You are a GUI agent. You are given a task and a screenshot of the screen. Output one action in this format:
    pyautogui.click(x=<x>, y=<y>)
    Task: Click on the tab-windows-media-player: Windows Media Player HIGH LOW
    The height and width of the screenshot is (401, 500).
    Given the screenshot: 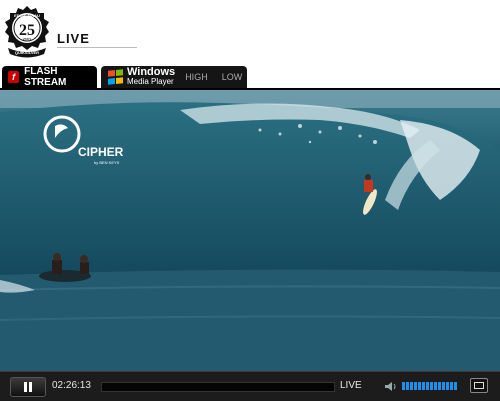 What is the action you would take?
    pyautogui.click(x=174, y=77)
    